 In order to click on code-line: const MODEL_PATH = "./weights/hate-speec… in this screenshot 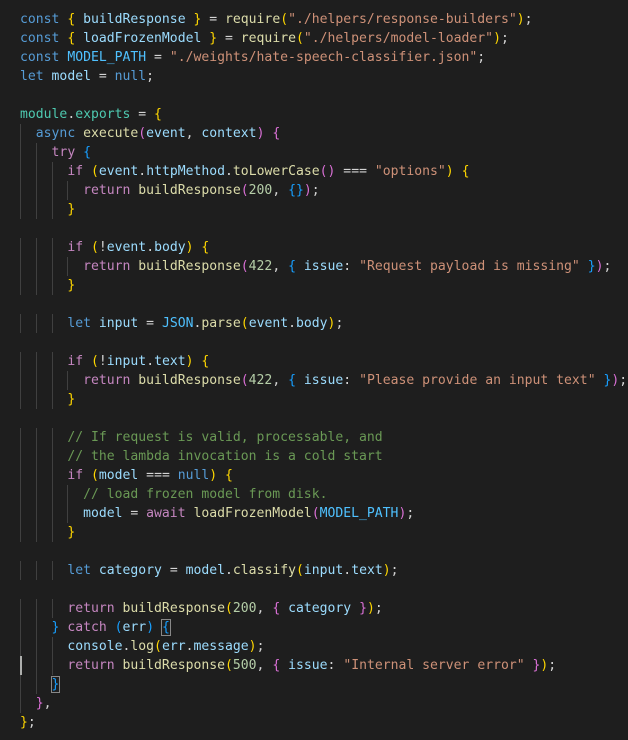, I will do `click(323, 57)`.